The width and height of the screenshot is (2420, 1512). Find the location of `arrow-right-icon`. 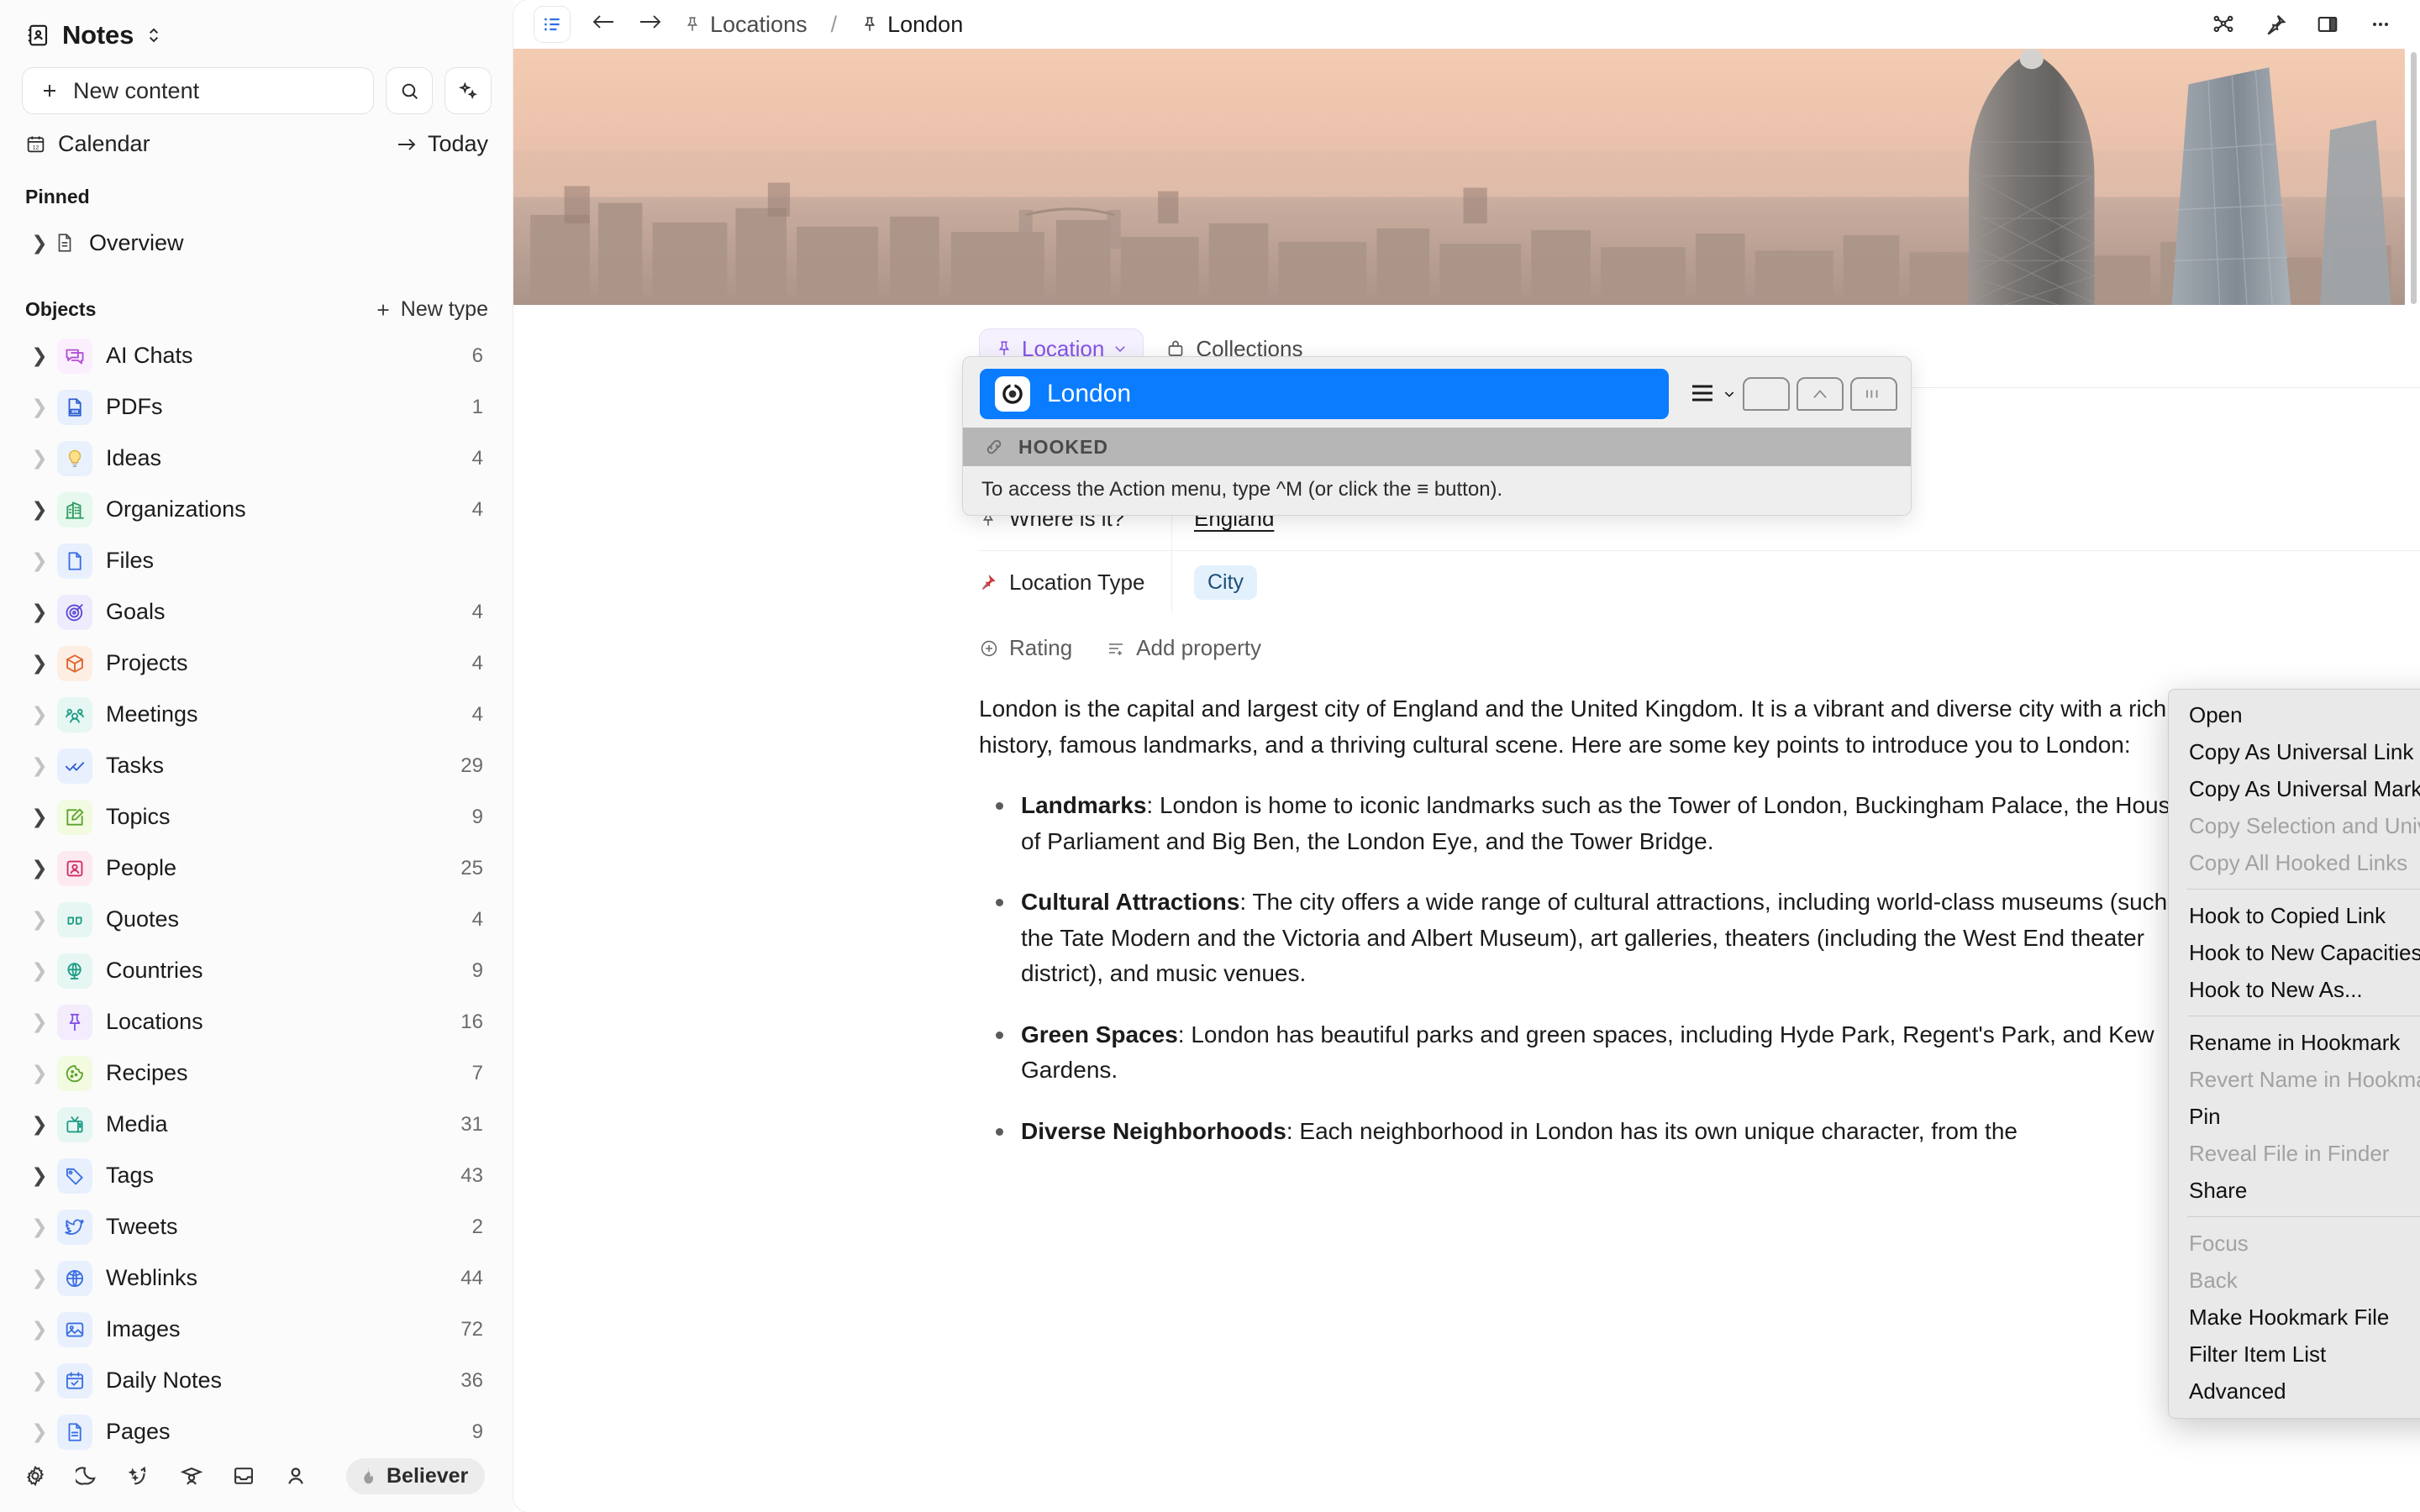

arrow-right-icon is located at coordinates (650, 24).